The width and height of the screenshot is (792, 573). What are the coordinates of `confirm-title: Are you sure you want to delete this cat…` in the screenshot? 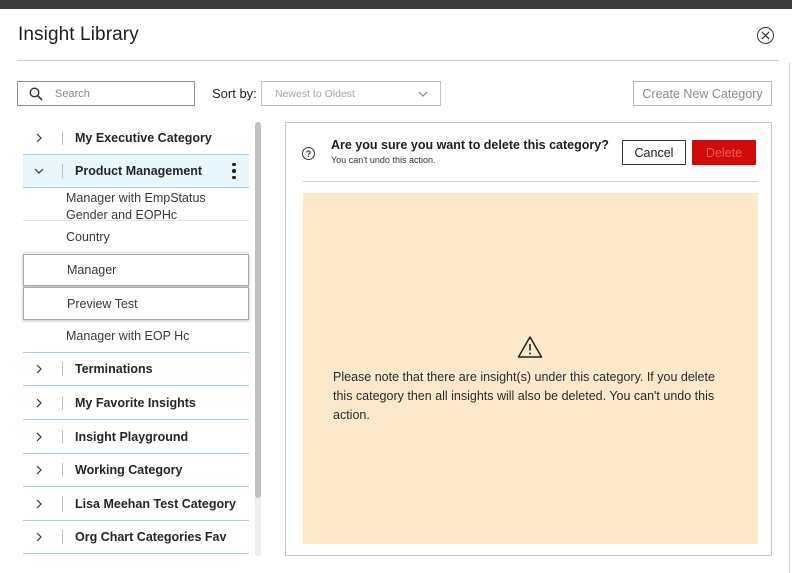 It's located at (470, 145).